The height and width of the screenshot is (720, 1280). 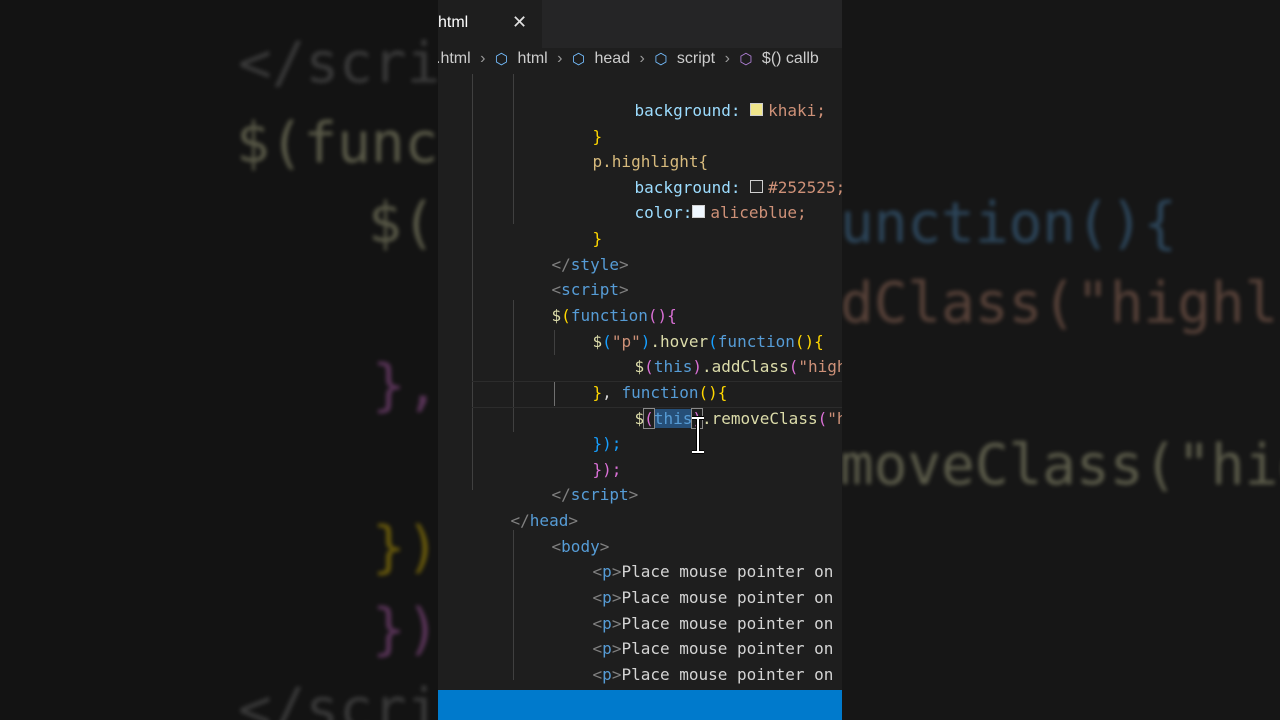 I want to click on css-property: color:, so click(x=663, y=212).